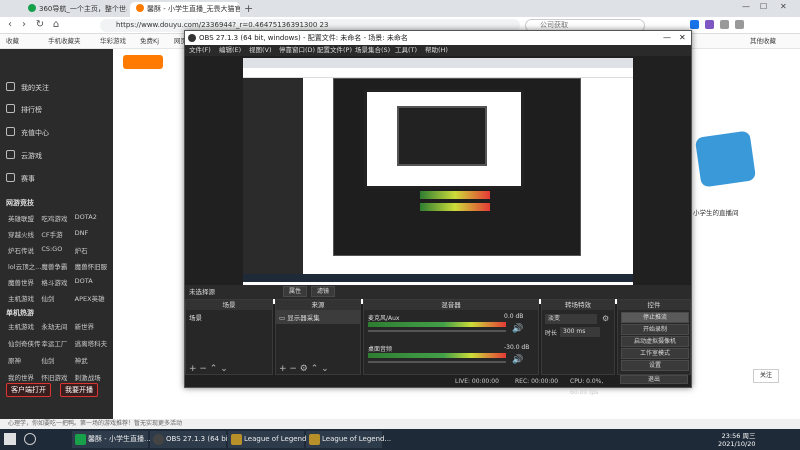 This screenshot has height=450, width=800. What do you see at coordinates (91, 377) in the screenshot?
I see `game-category-link: 刺激战场` at bounding box center [91, 377].